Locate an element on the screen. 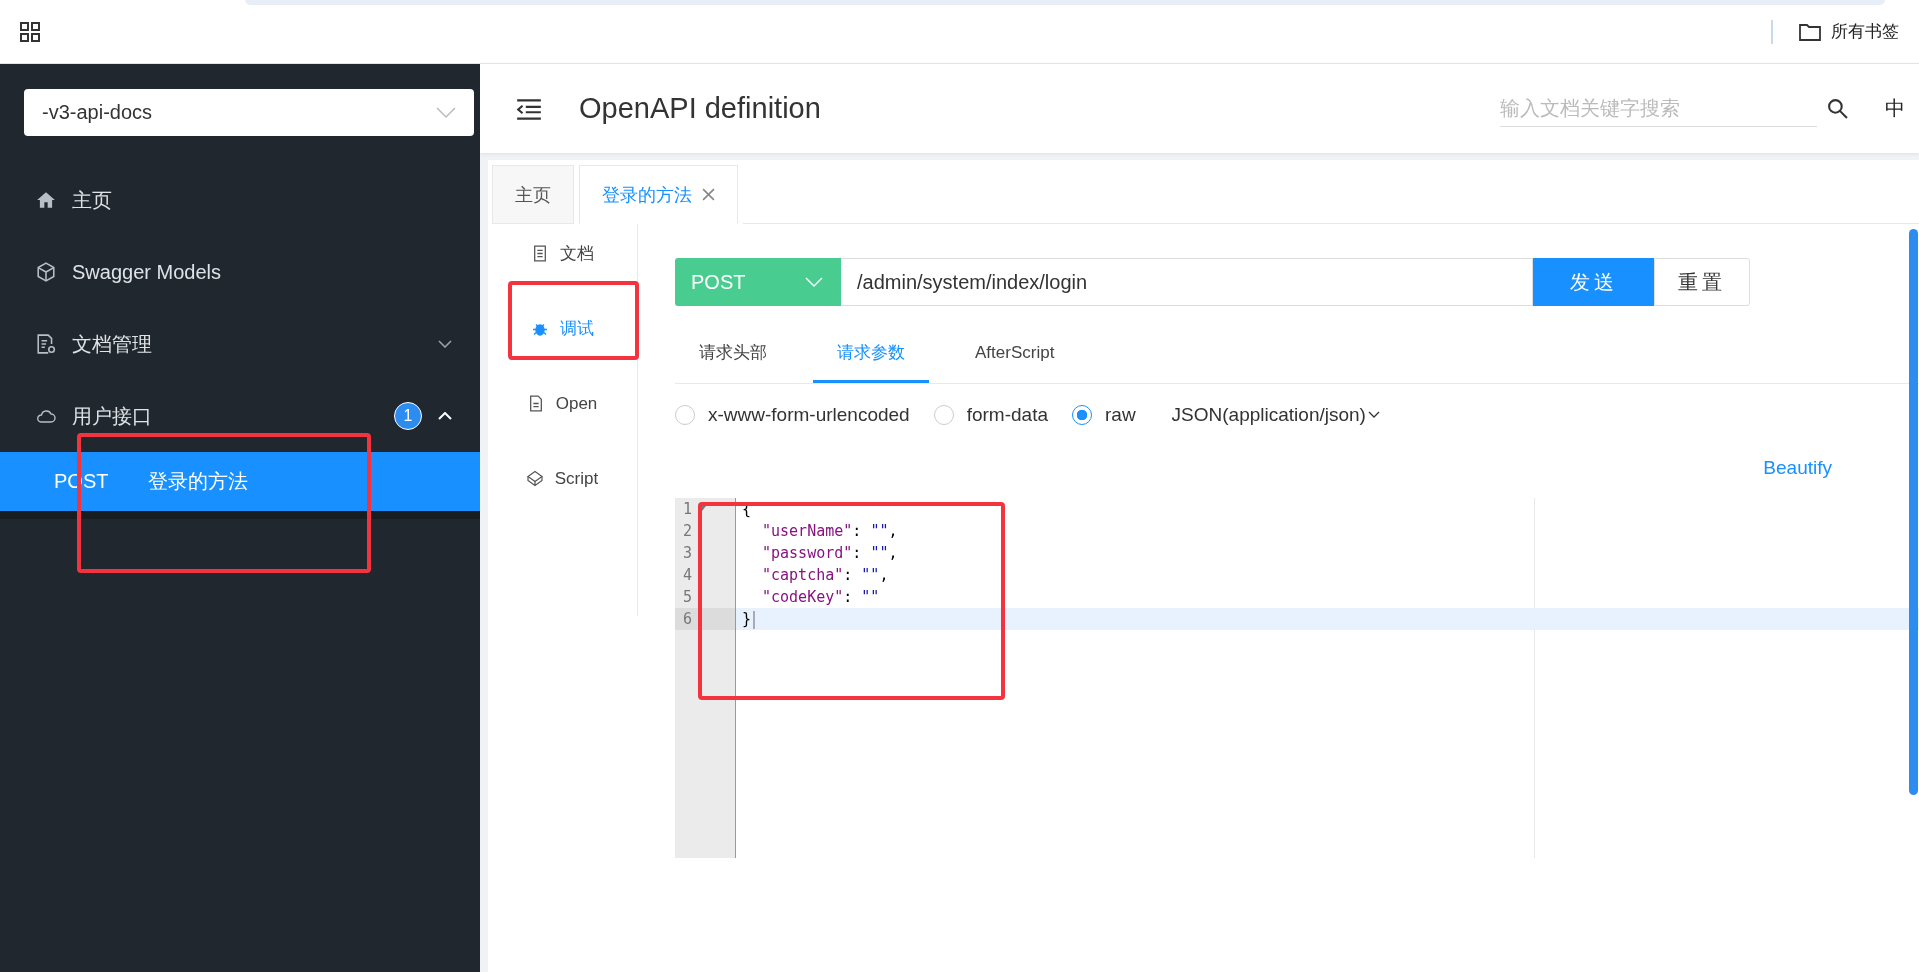  code-line: "userName": "", is located at coordinates (830, 531).